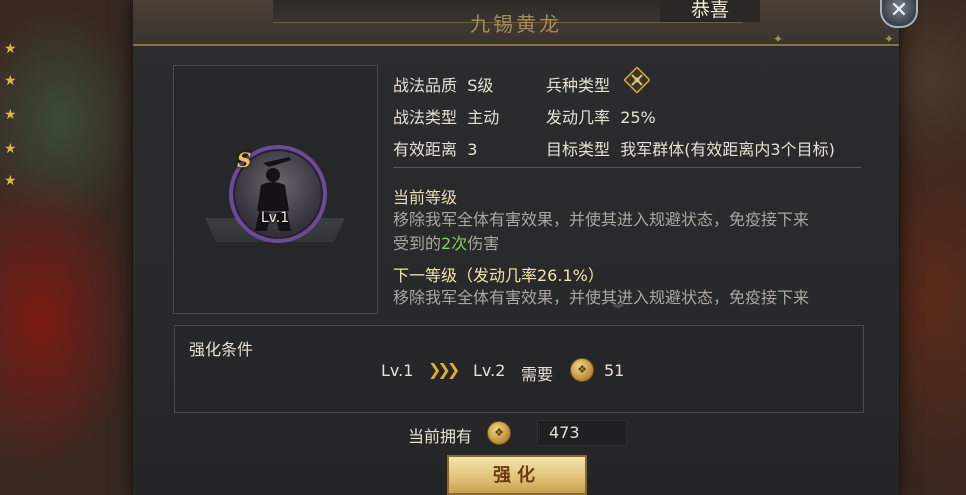  Describe the element at coordinates (446, 117) in the screenshot. I see `attr-type: 战法类型 主动` at that location.